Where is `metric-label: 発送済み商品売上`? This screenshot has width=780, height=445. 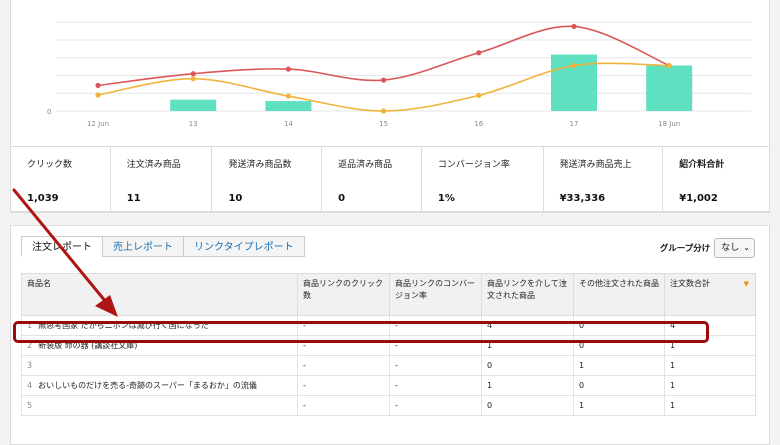
metric-label: 発送済み商品売上 is located at coordinates (595, 165).